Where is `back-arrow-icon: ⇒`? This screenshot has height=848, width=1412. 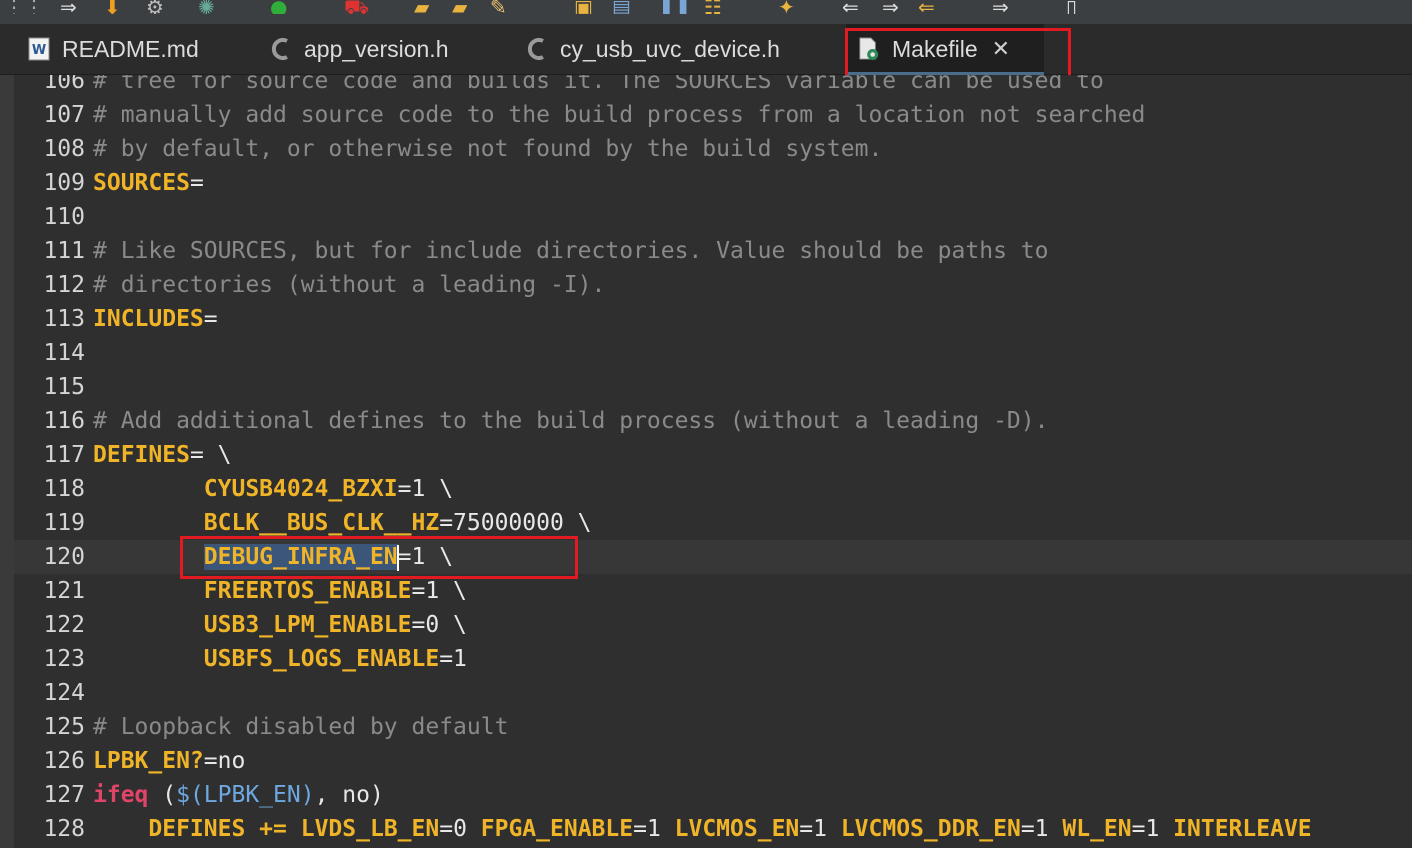 back-arrow-icon: ⇒ is located at coordinates (68, 7).